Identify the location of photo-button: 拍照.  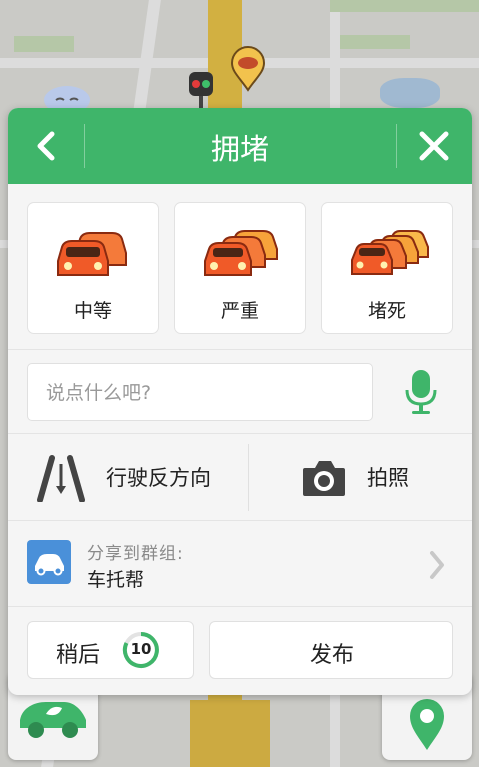
(360, 477).